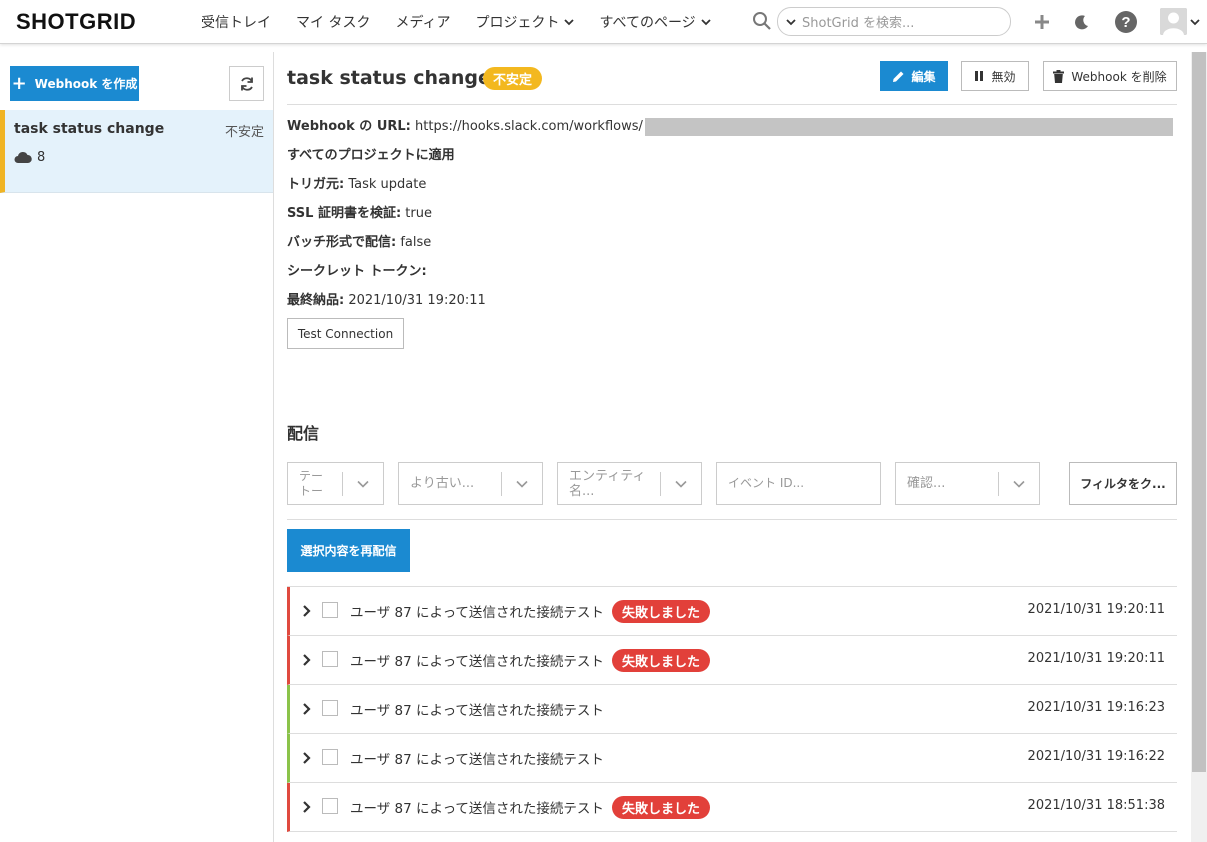  I want to click on delivery-timestamp: 2021/10/31 19:16:22, so click(1096, 756).